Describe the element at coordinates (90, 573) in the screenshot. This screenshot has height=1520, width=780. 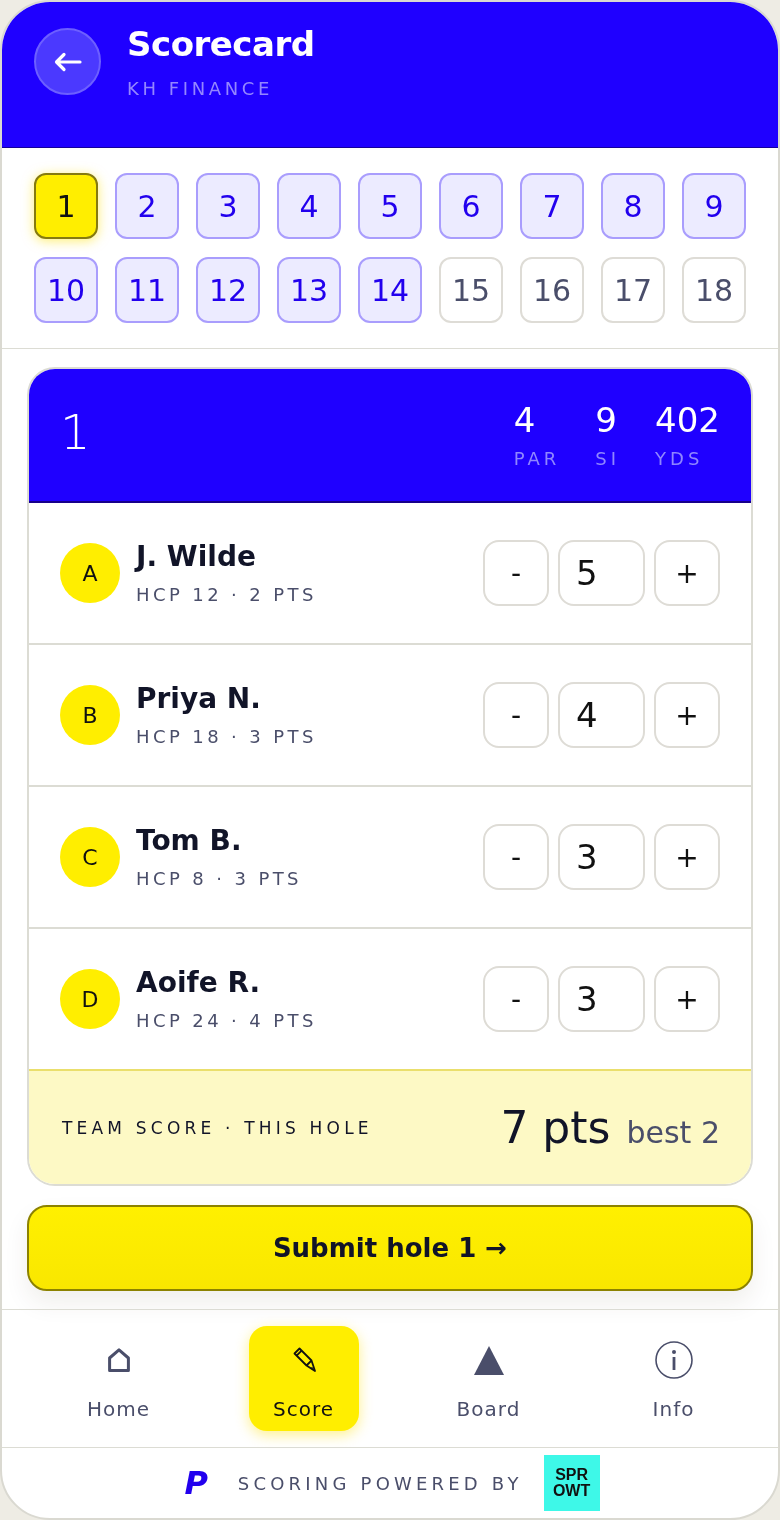
I see `player-avatar: A` at that location.